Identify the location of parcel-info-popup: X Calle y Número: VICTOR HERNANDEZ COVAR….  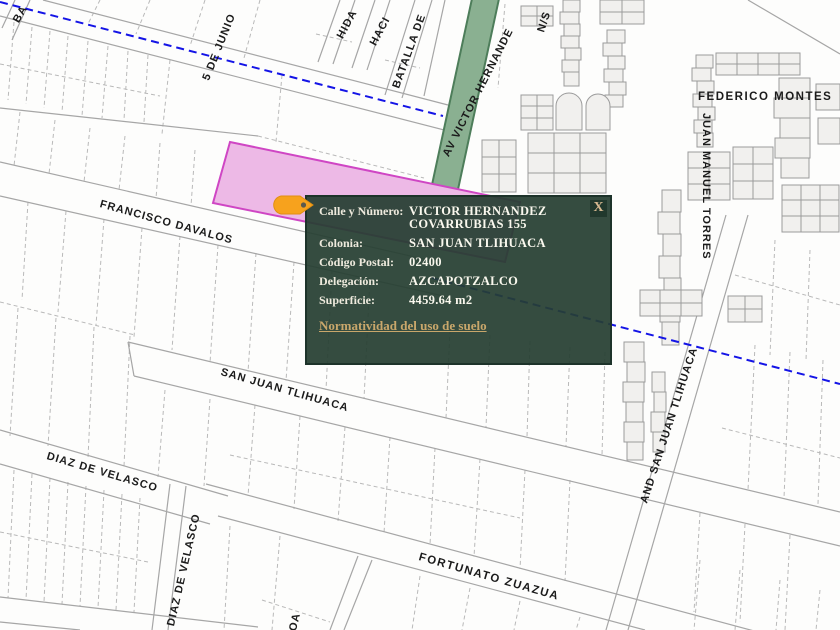
(458, 280).